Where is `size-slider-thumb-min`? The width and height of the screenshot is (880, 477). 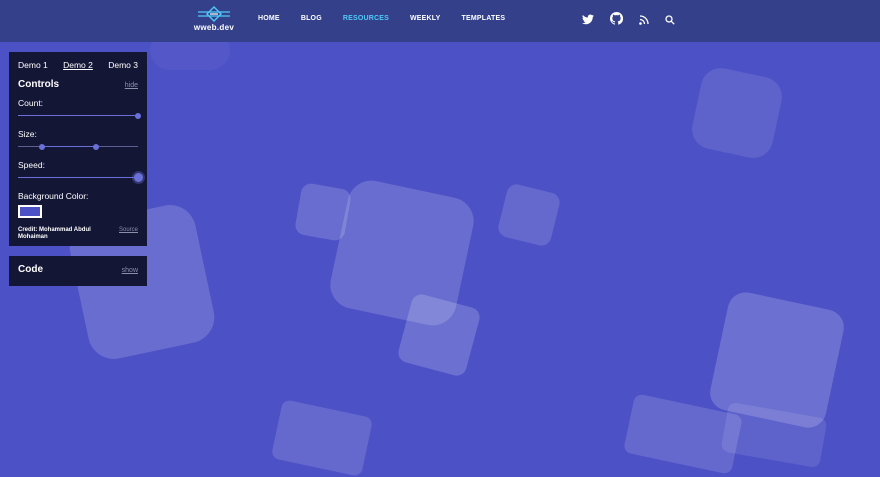 size-slider-thumb-min is located at coordinates (42, 146).